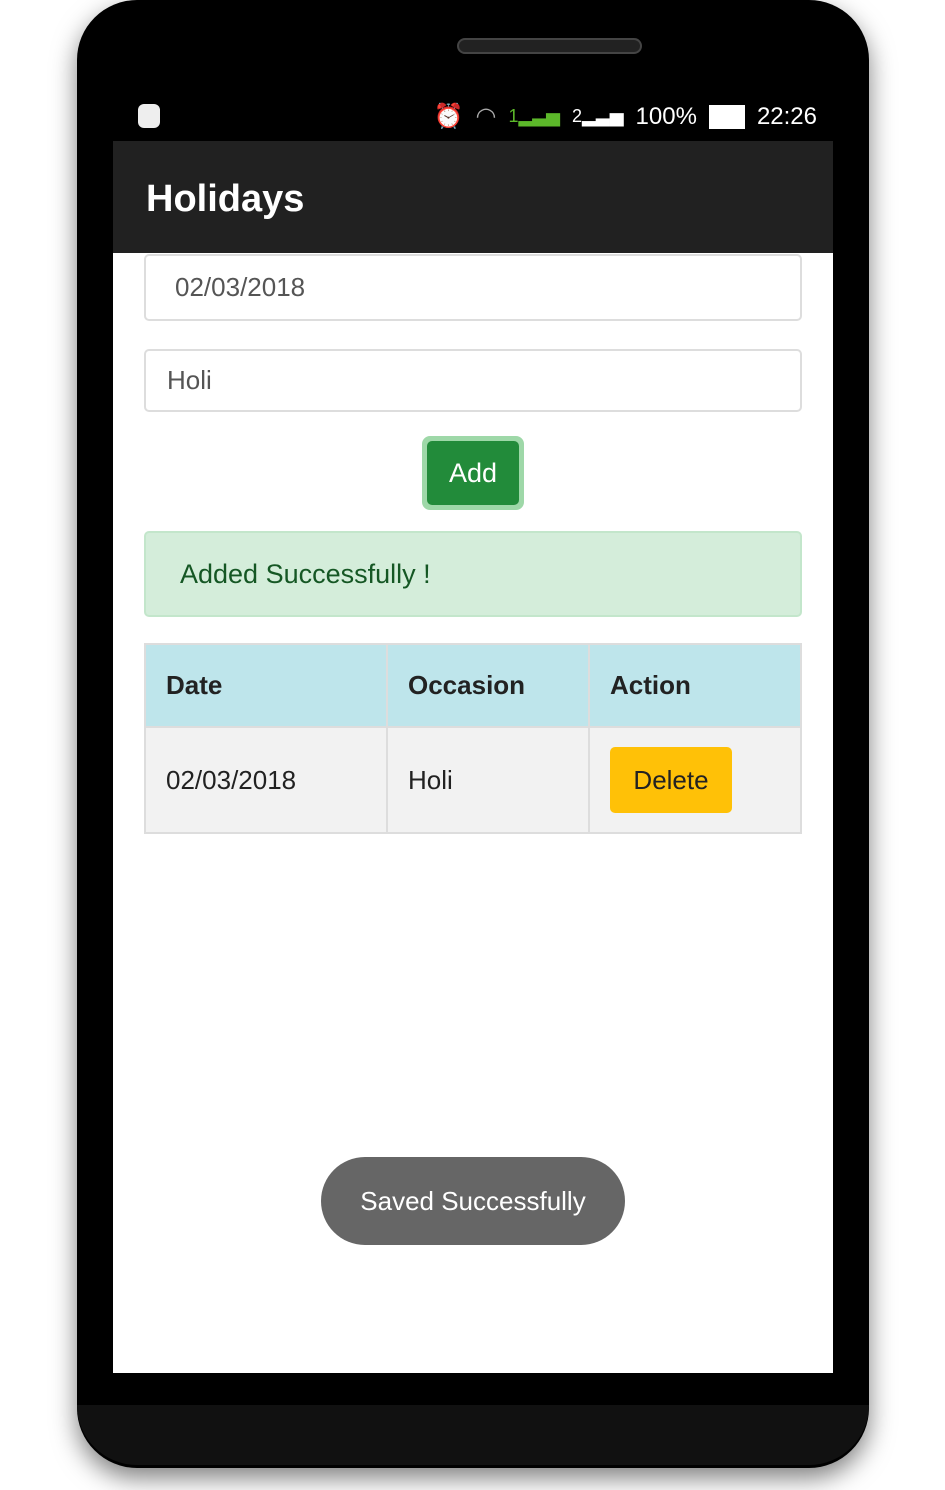 This screenshot has height=1490, width=945. What do you see at coordinates (549, 46) in the screenshot?
I see `speaker` at bounding box center [549, 46].